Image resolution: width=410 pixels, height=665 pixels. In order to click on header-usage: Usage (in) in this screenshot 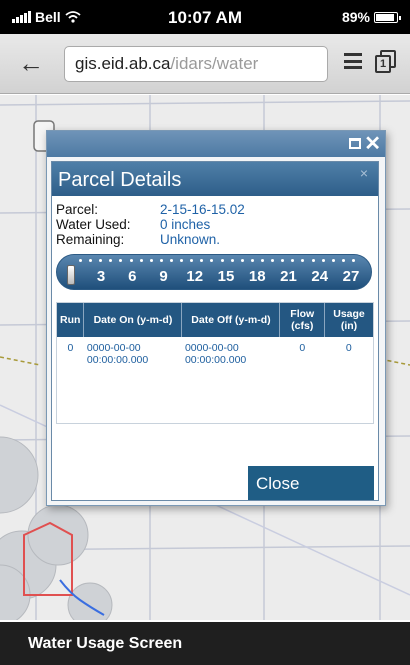, I will do `click(348, 320)`.